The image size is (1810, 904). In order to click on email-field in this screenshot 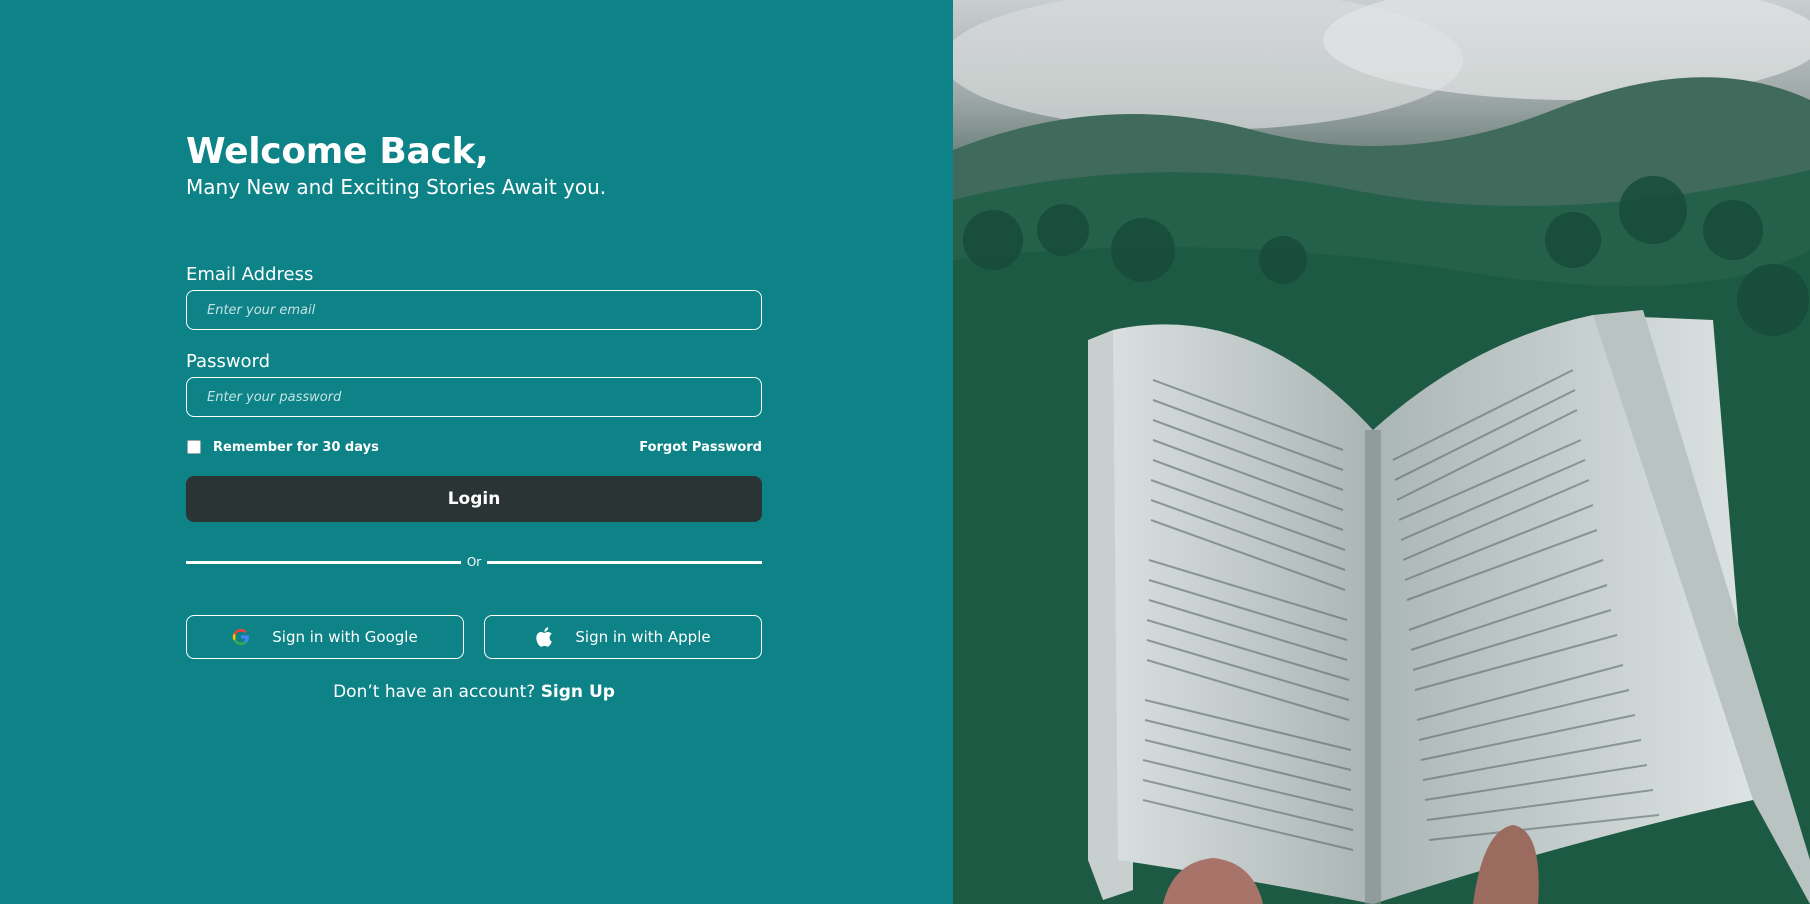, I will do `click(474, 310)`.